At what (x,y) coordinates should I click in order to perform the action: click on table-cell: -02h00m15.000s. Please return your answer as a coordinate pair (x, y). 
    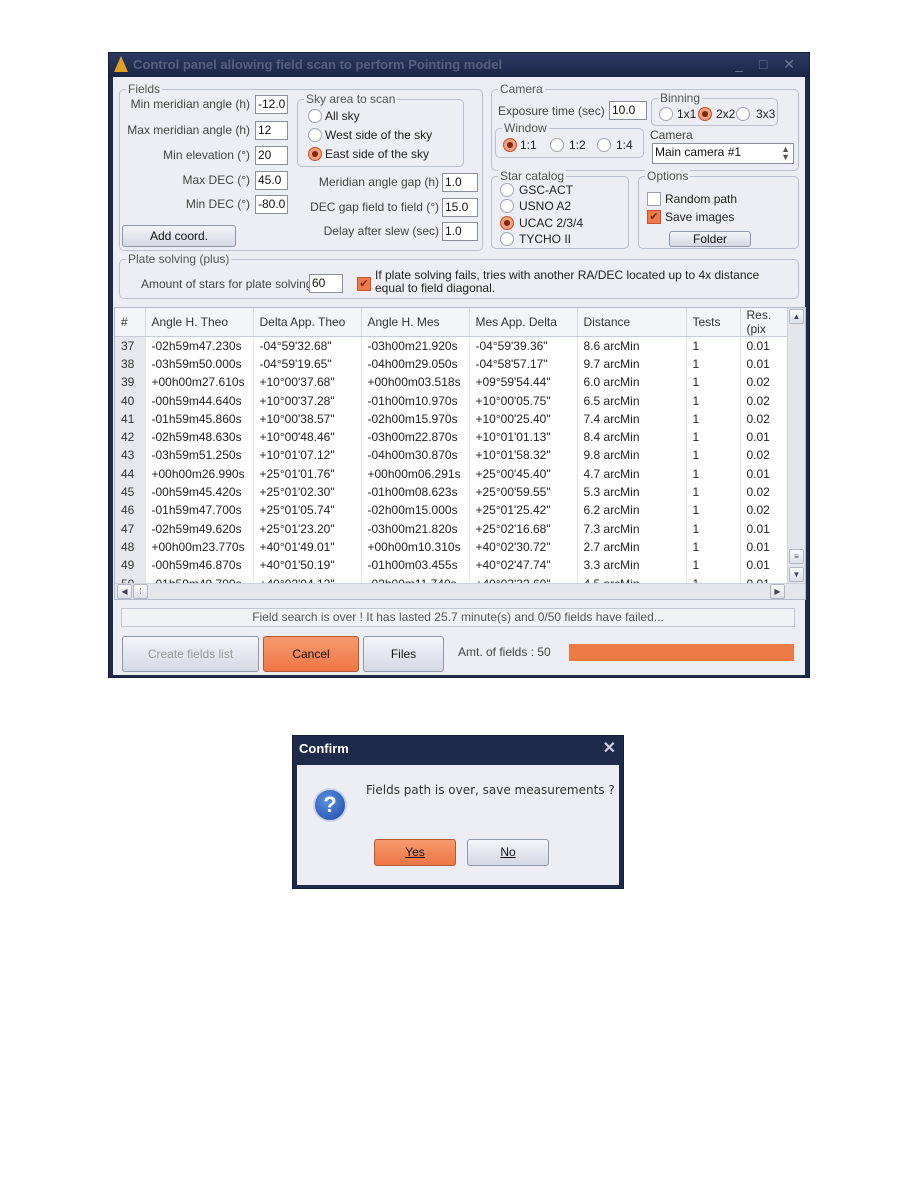
    Looking at the image, I should click on (415, 510).